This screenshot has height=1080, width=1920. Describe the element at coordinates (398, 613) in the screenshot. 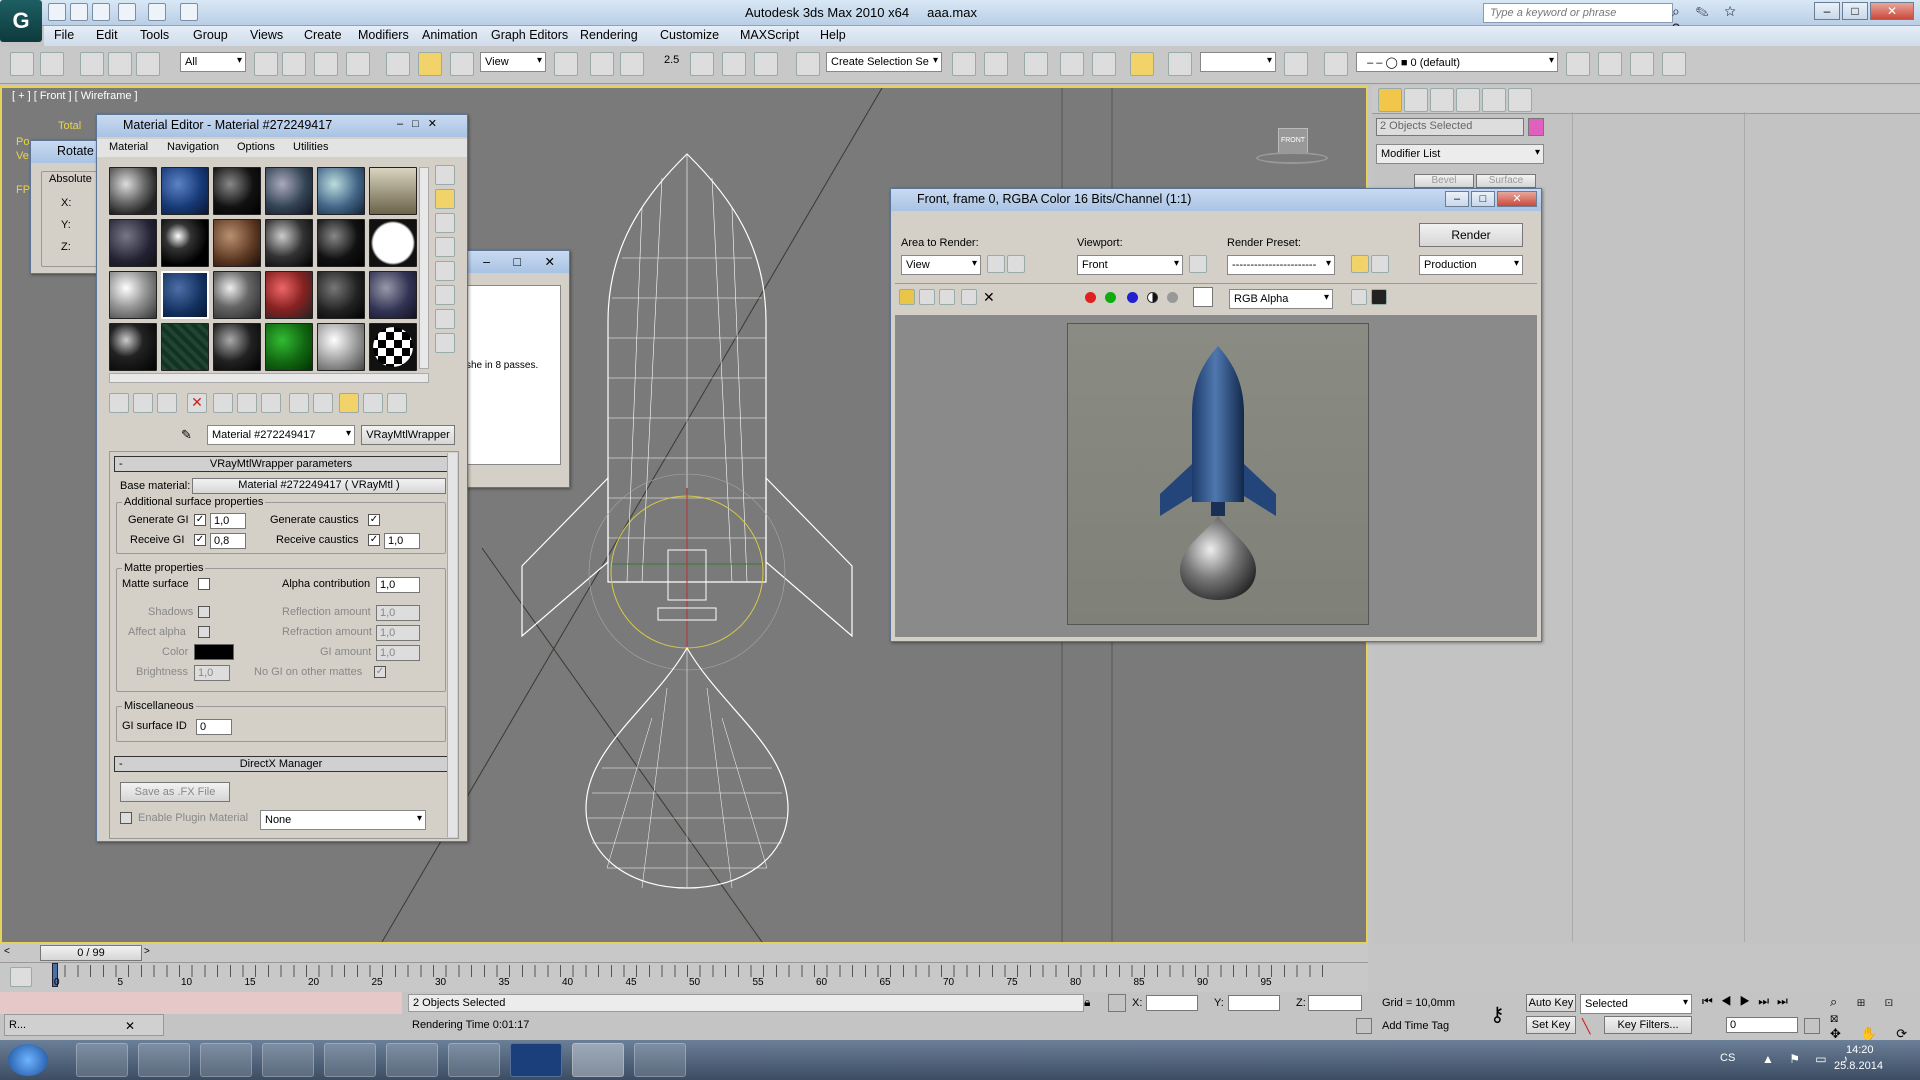

I see `reflection-amount-spinner: 1,0` at that location.